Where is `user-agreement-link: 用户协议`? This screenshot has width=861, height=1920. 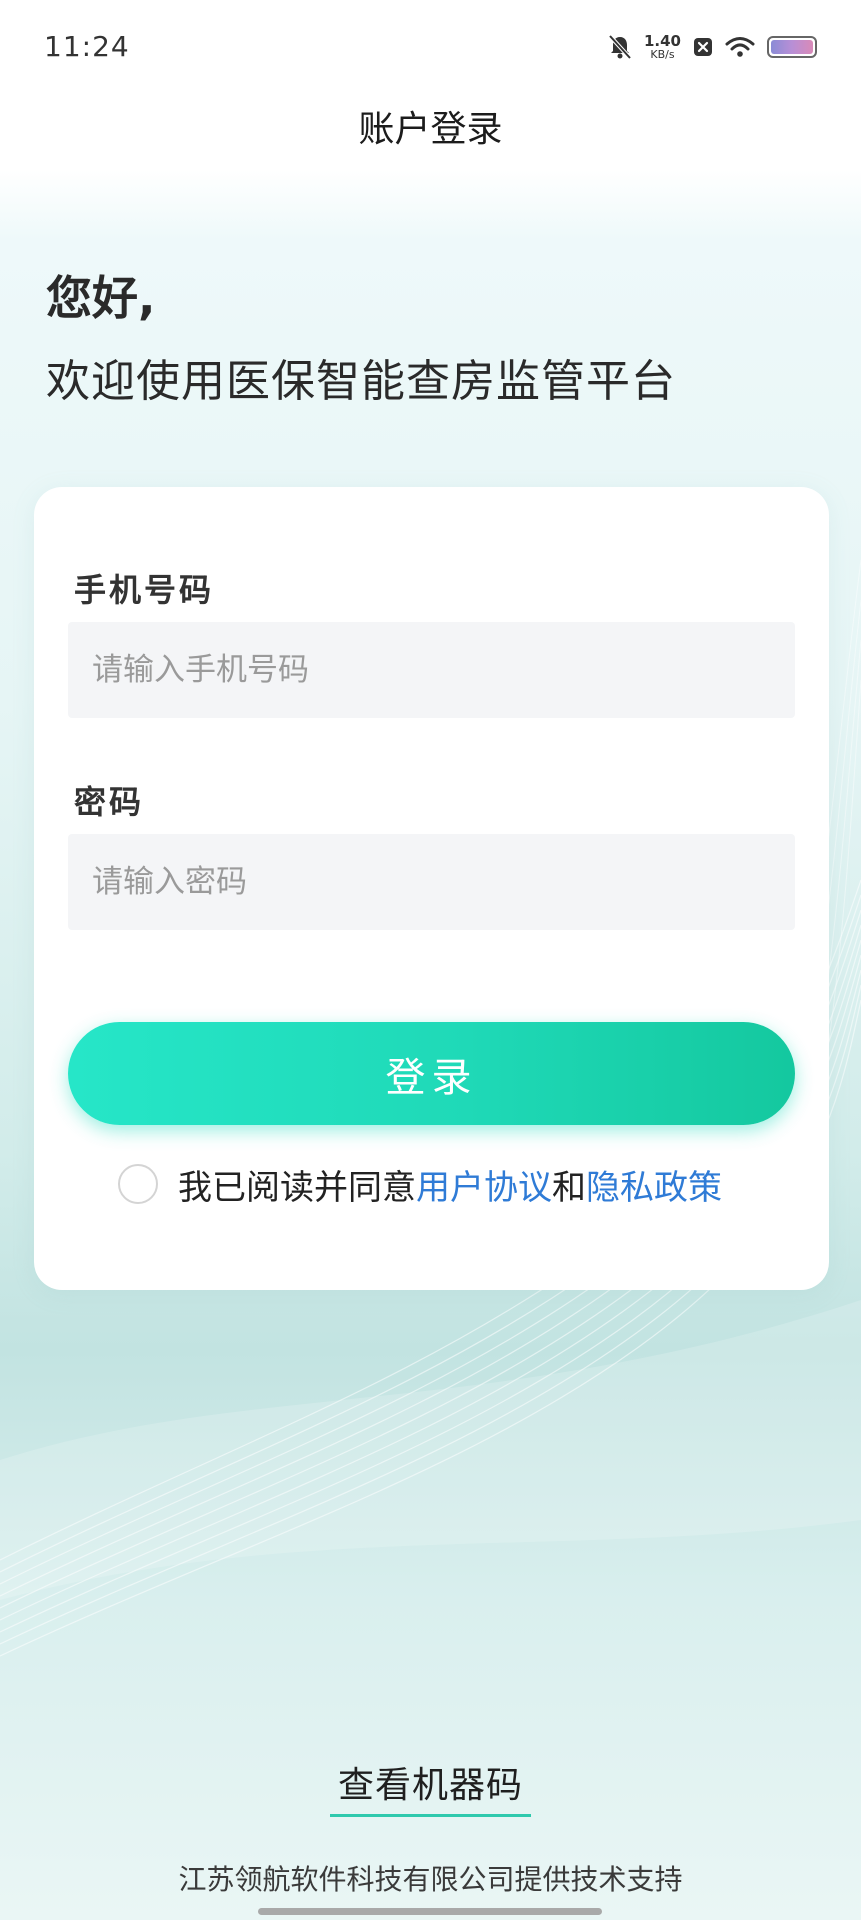
user-agreement-link: 用户协议 is located at coordinates (484, 1184).